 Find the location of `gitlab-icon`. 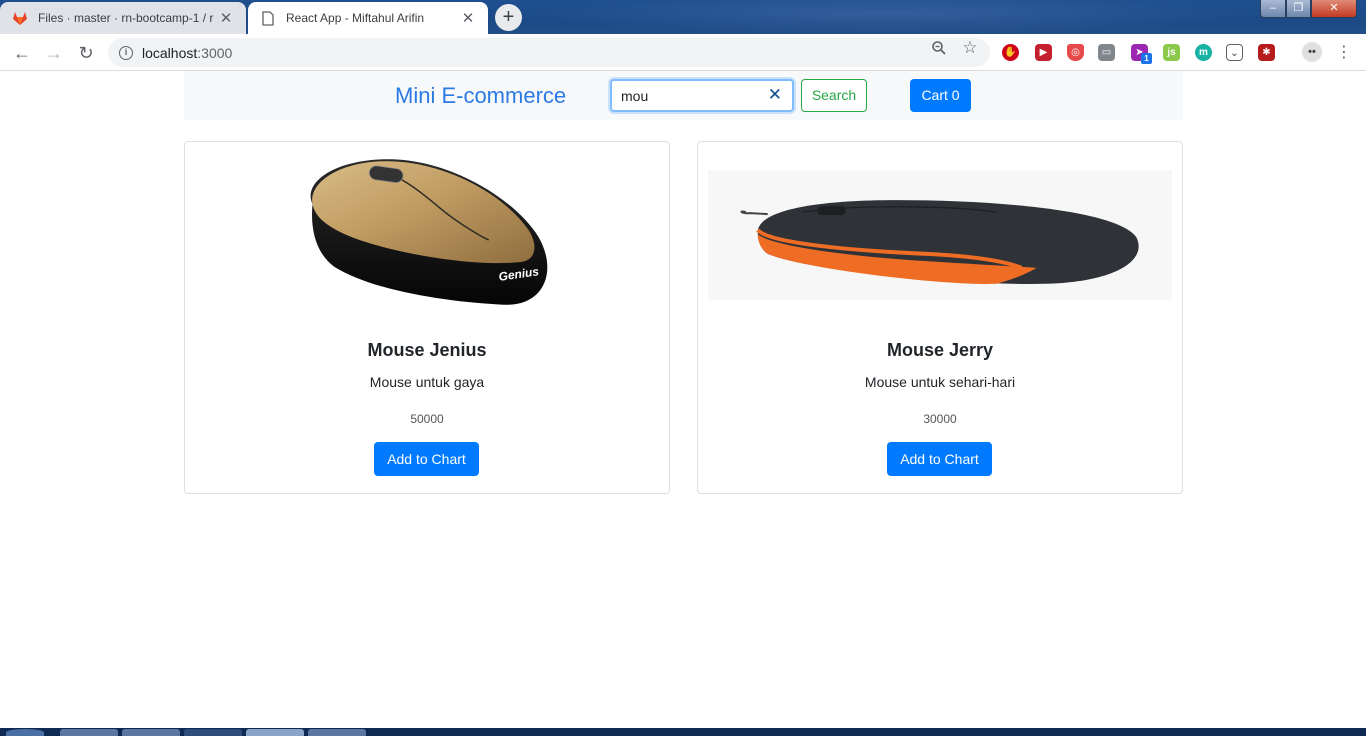

gitlab-icon is located at coordinates (20, 18).